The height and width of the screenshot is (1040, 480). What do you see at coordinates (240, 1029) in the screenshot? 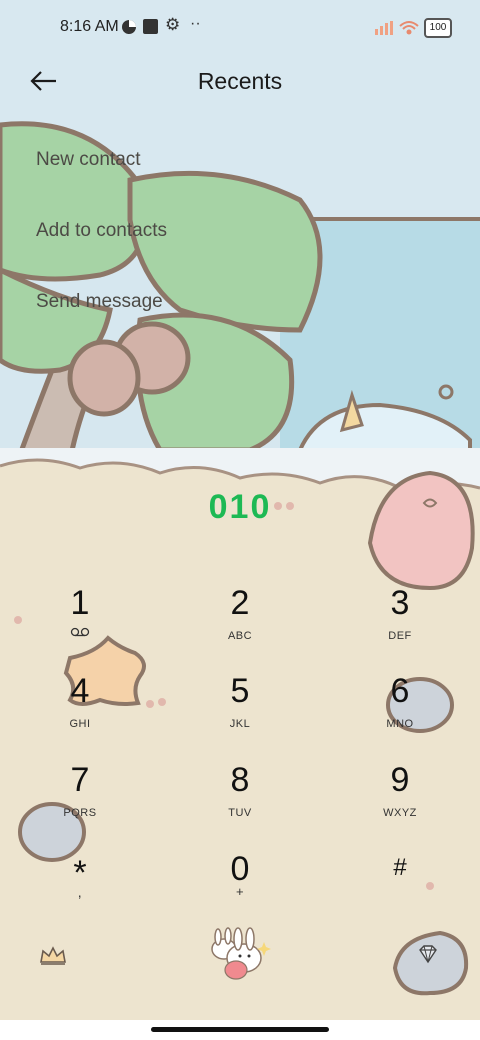
I see `home-gesture-handle` at bounding box center [240, 1029].